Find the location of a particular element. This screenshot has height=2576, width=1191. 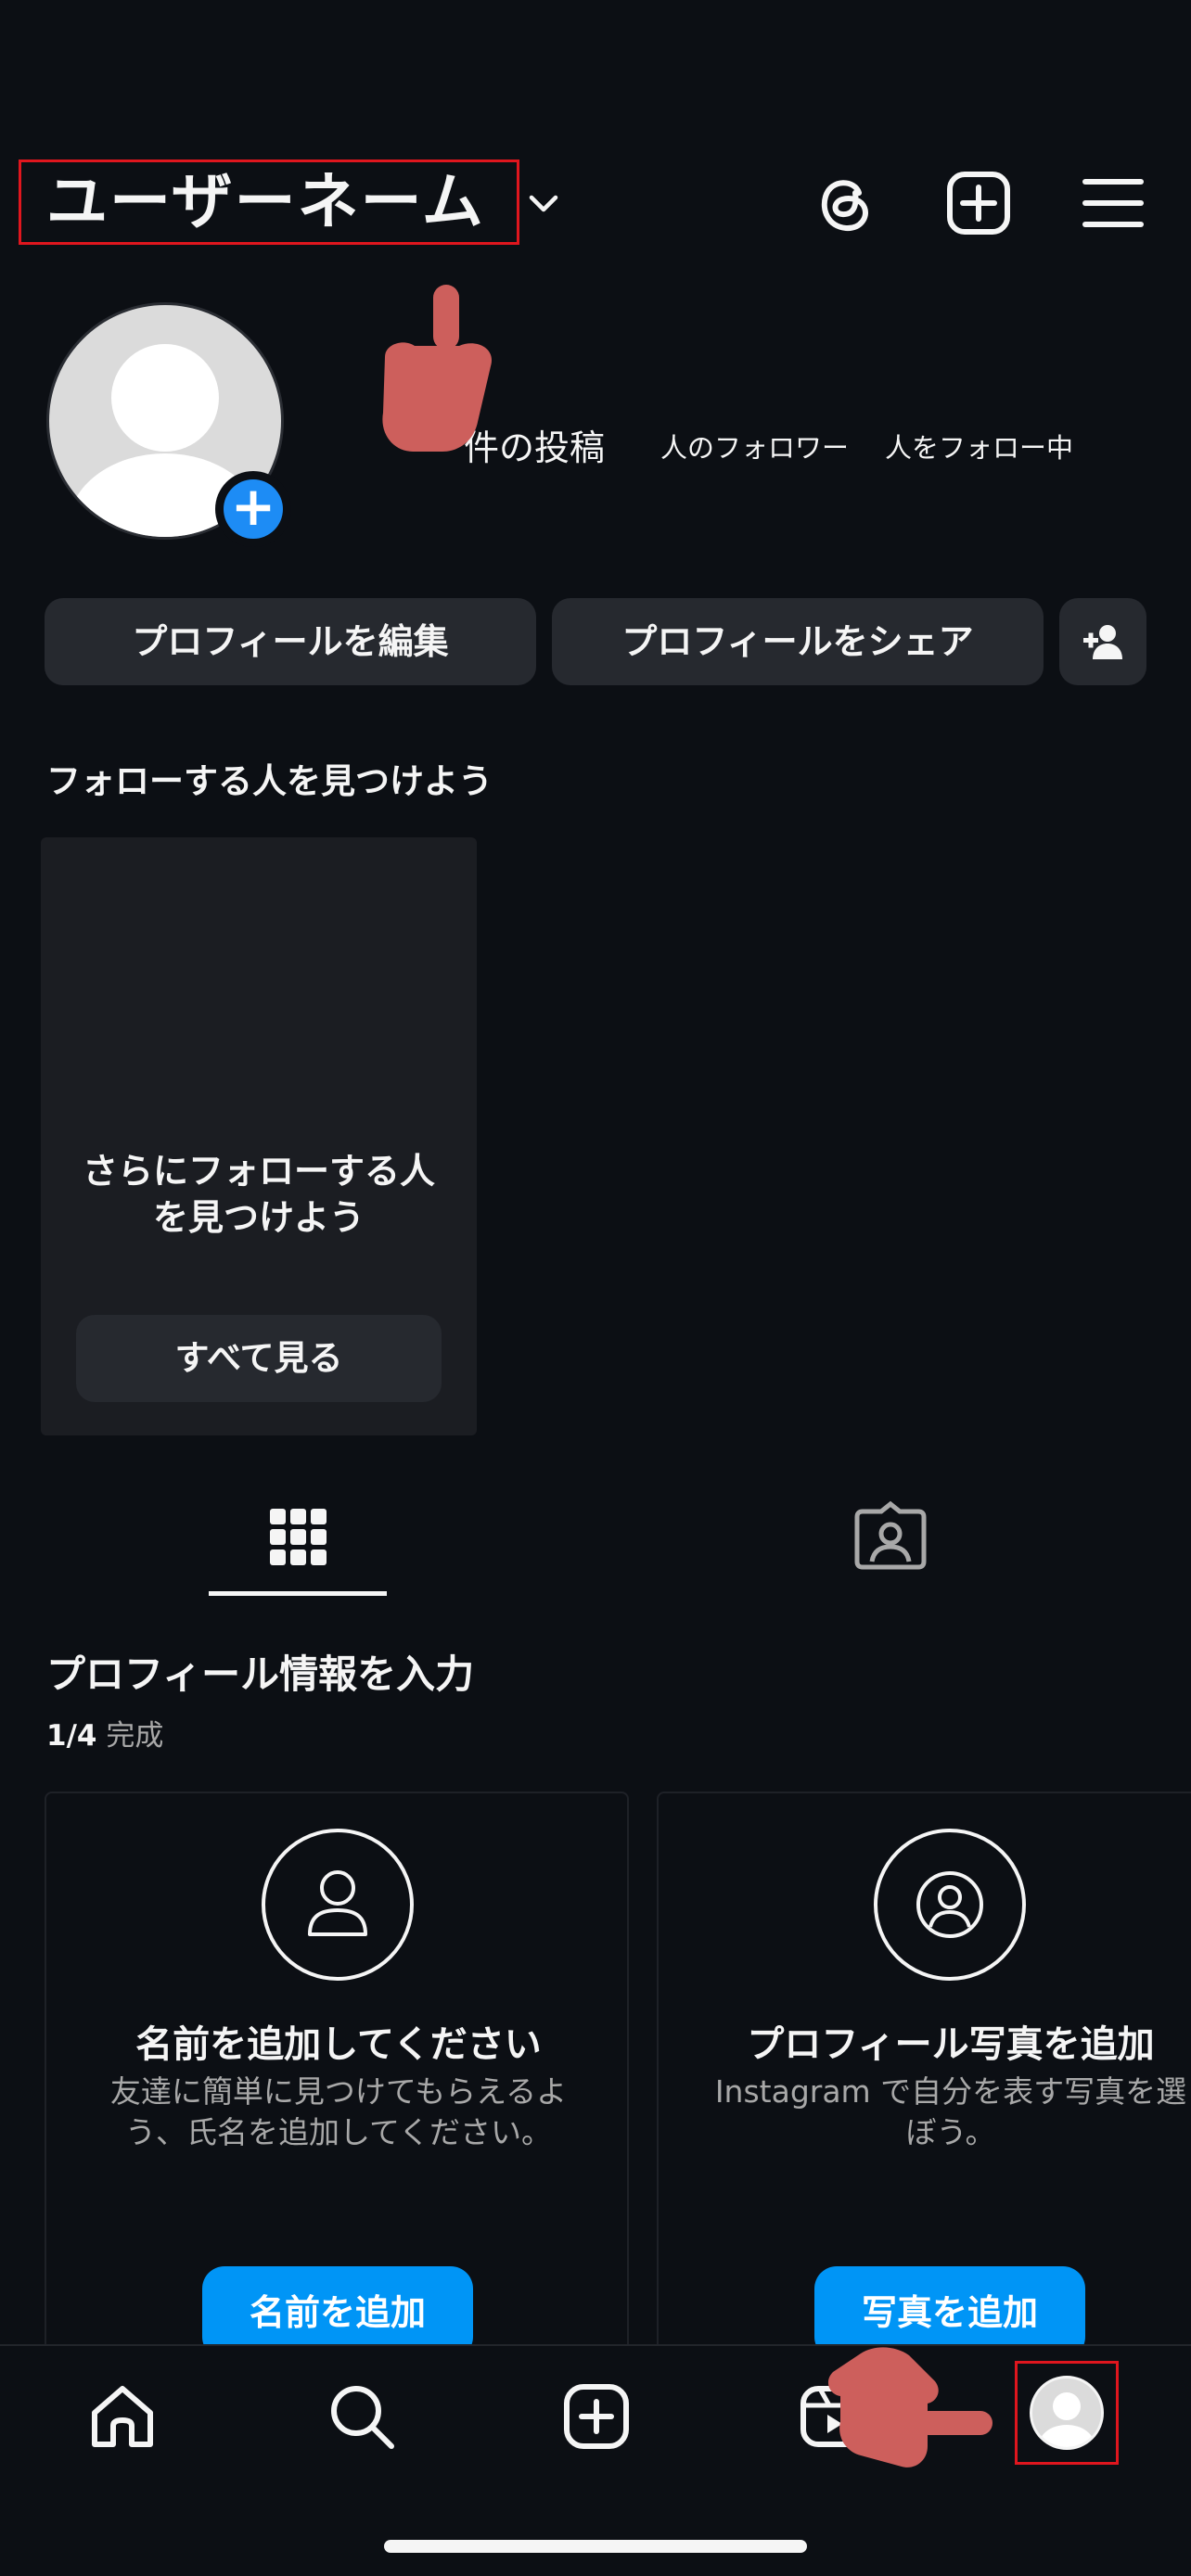

hamburger-menu-icon is located at coordinates (1113, 203).